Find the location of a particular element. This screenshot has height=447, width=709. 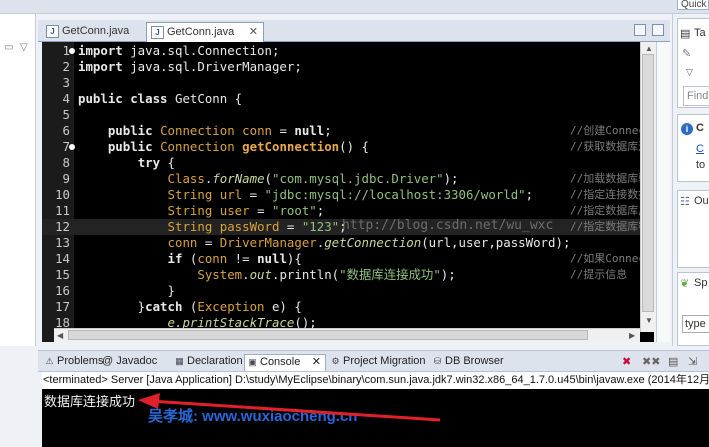

red-arrow-annotation is located at coordinates (289, 407).